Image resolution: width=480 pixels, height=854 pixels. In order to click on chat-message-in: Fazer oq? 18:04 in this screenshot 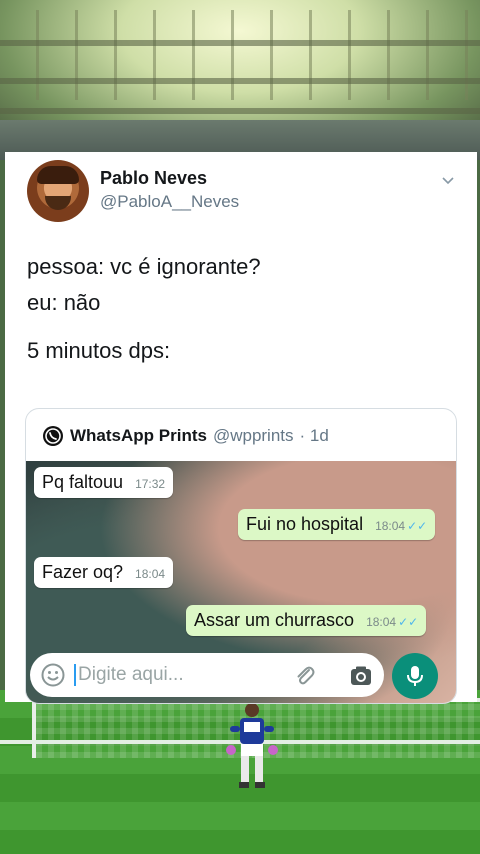, I will do `click(104, 572)`.